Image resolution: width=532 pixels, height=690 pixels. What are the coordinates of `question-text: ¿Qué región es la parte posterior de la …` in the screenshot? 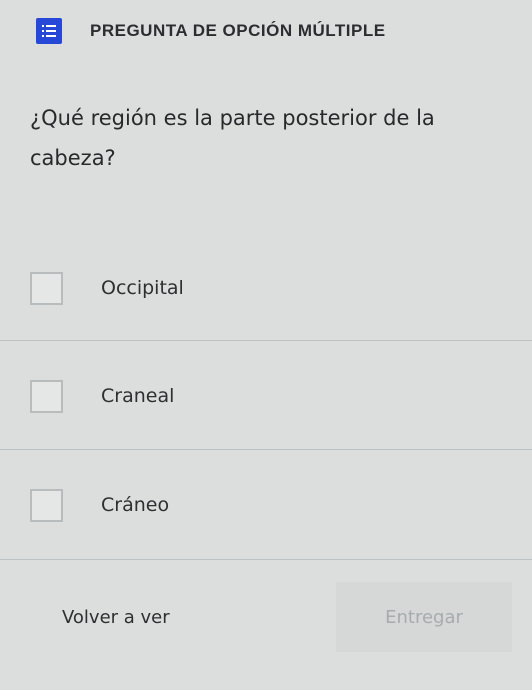 It's located at (232, 138).